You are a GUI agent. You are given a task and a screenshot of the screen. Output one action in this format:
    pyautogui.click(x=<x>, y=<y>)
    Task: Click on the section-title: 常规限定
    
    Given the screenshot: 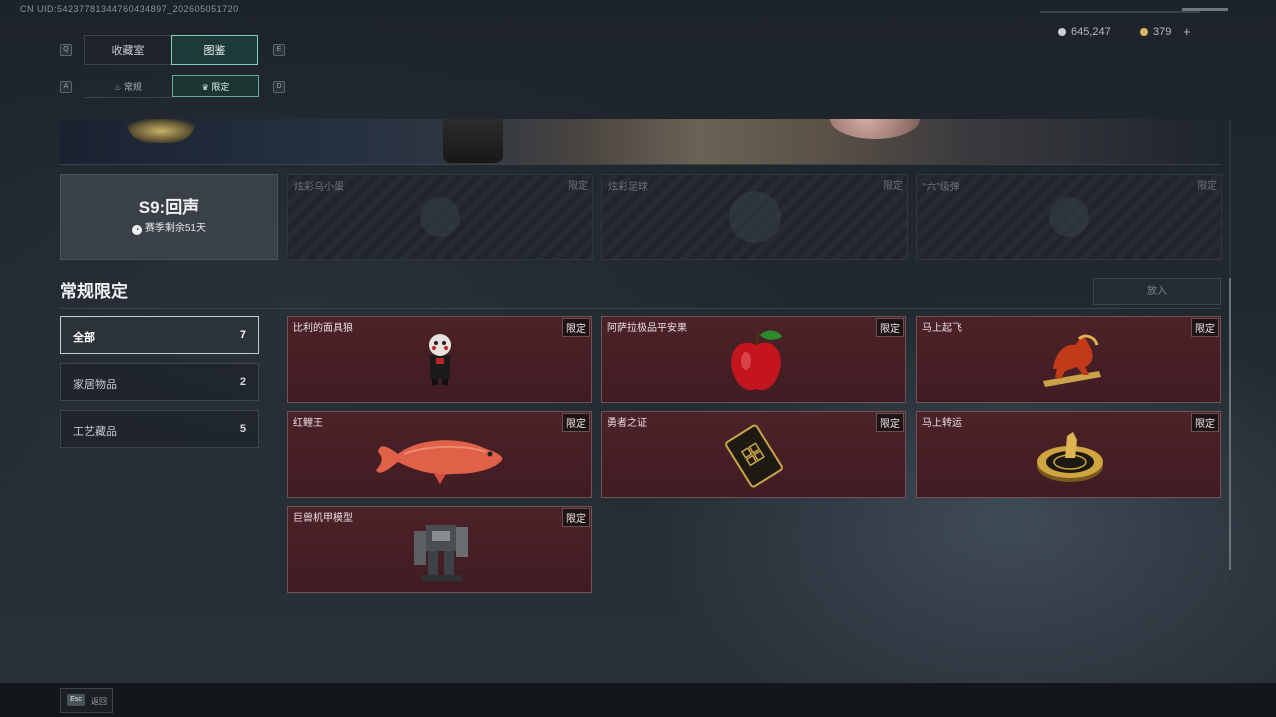 What is the action you would take?
    pyautogui.click(x=94, y=291)
    